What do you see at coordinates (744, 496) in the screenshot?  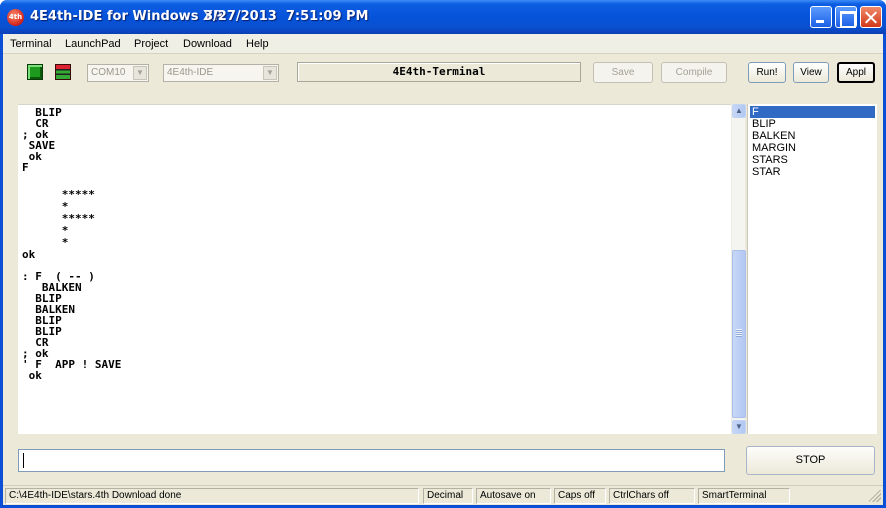 I see `status-terminal-mode: SmartTerminal` at bounding box center [744, 496].